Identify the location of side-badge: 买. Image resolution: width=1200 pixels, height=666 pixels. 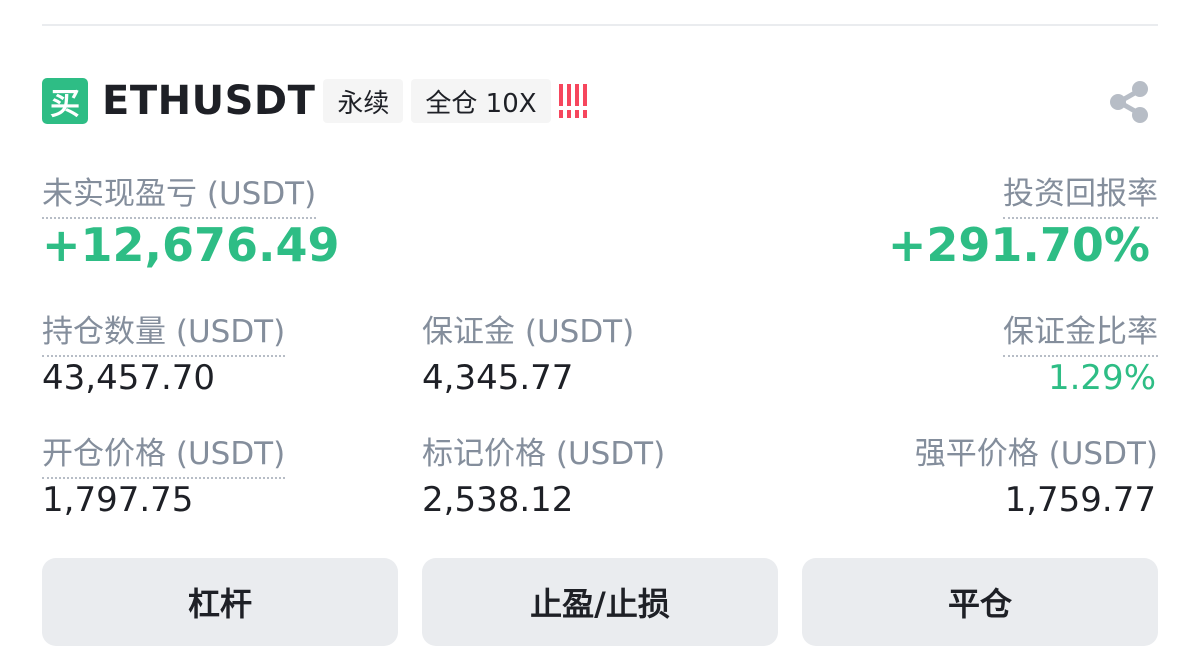
(65, 101).